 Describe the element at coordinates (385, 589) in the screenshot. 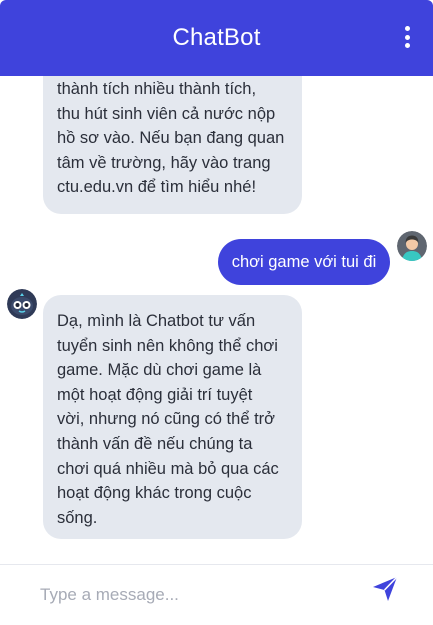

I see `send-icon` at that location.